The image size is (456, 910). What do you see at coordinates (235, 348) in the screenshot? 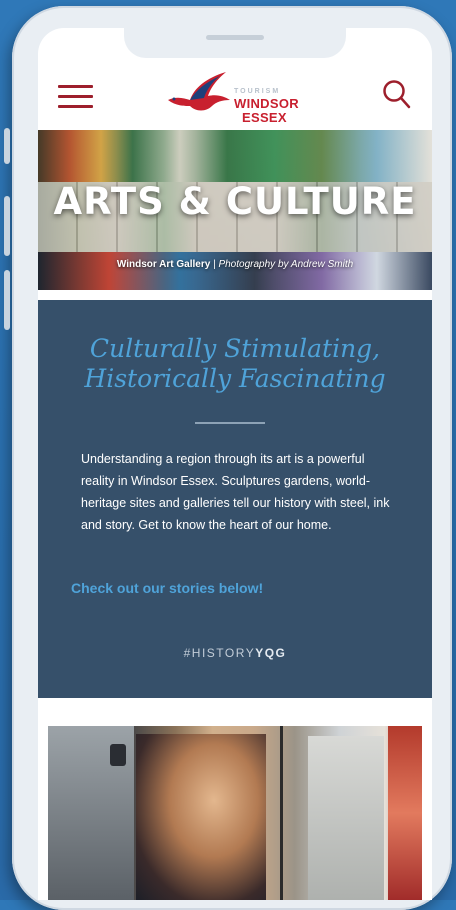
I see `tagline-line-1: Culturally Stimulating,` at bounding box center [235, 348].